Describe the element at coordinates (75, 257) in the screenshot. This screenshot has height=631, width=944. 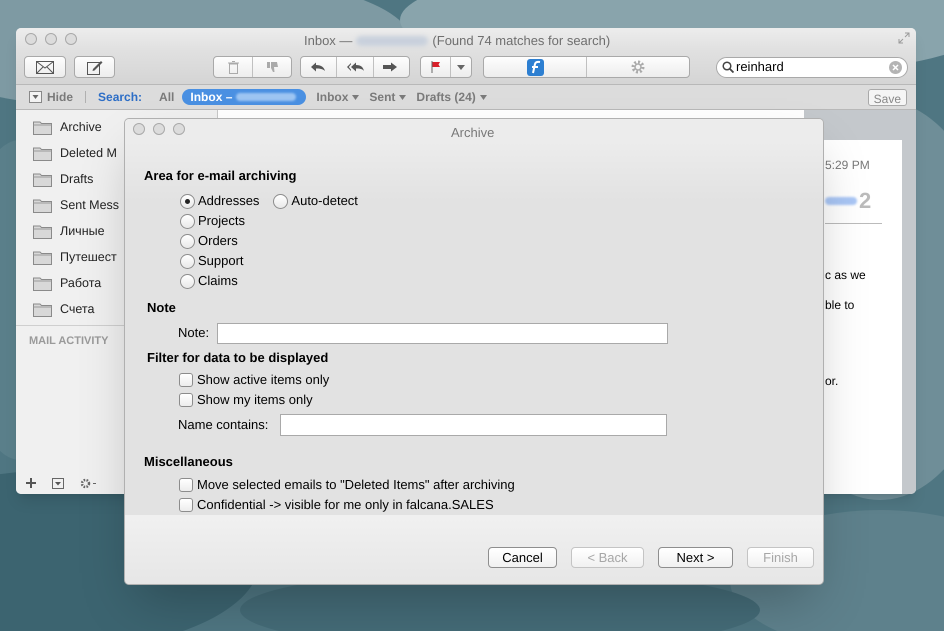
I see `sidebar-item: Путешест` at that location.